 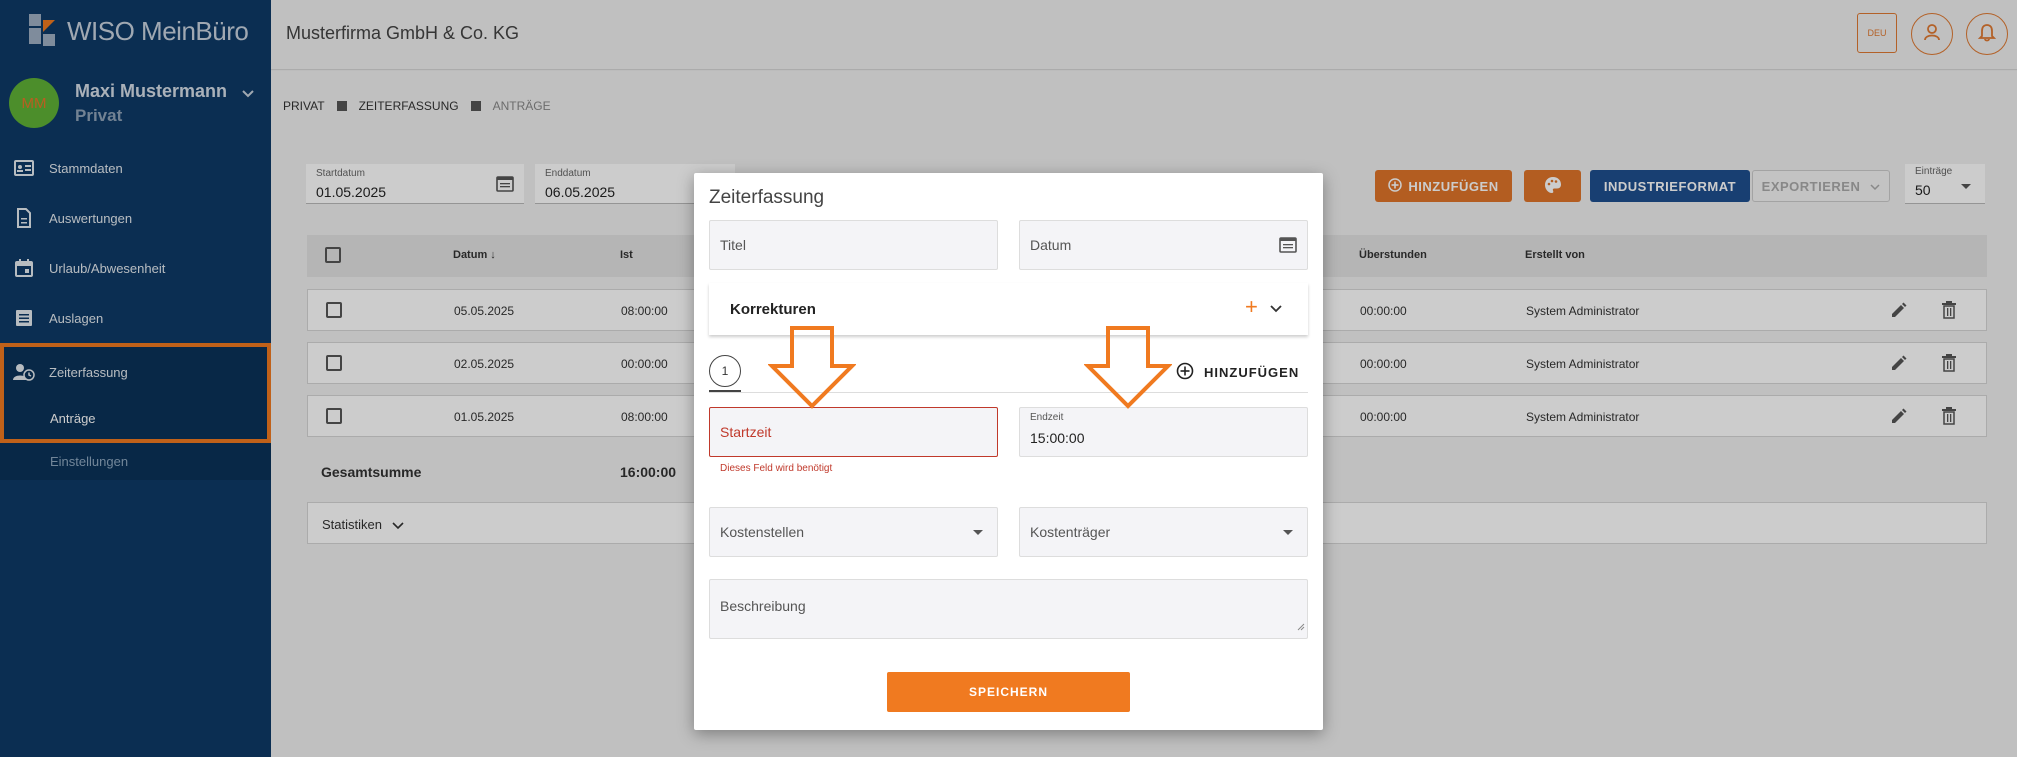 What do you see at coordinates (1251, 307) in the screenshot?
I see `plus-icon: +` at bounding box center [1251, 307].